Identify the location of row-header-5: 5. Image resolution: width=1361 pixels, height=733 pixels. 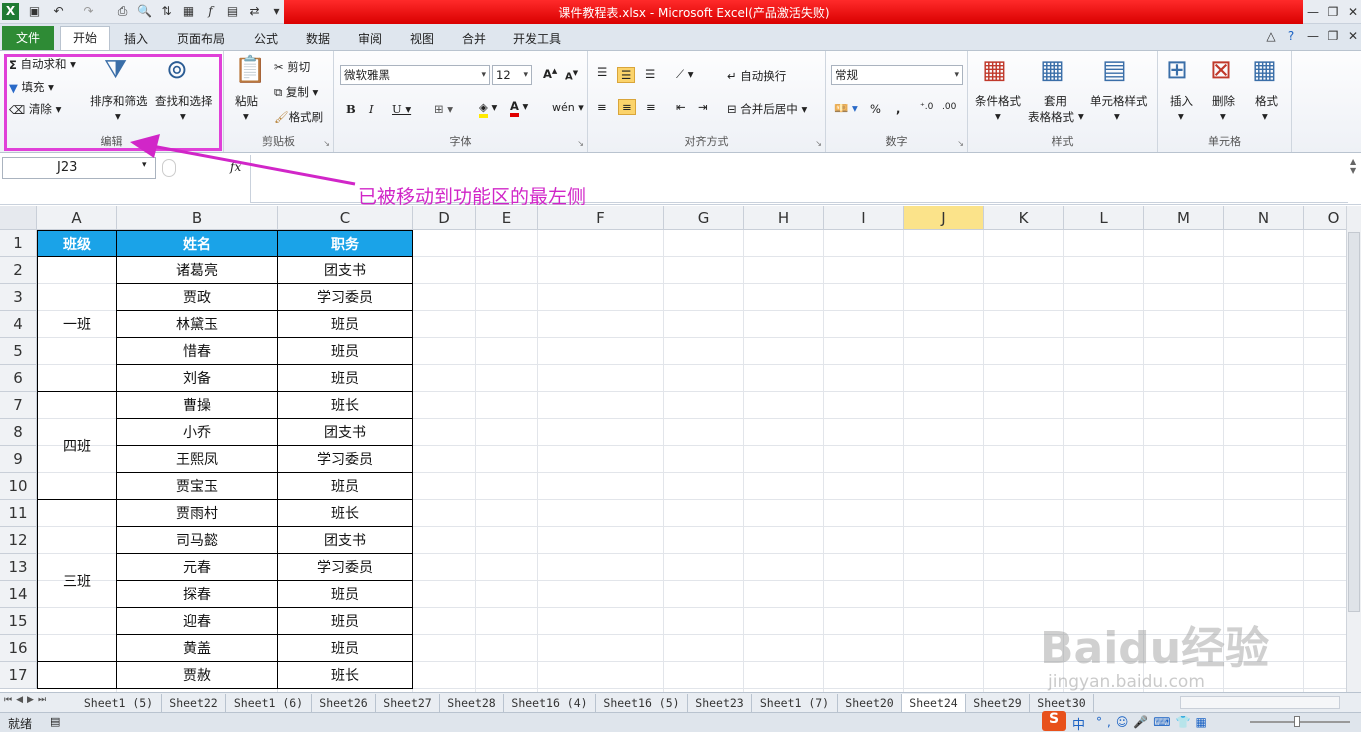
(18, 351).